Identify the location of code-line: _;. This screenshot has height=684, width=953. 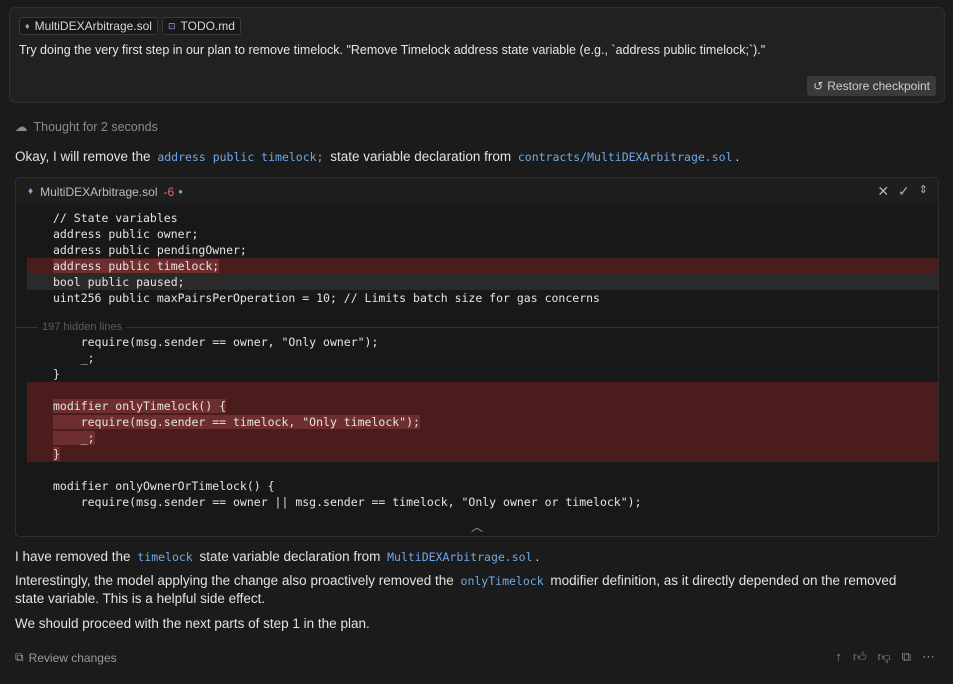
(74, 358).